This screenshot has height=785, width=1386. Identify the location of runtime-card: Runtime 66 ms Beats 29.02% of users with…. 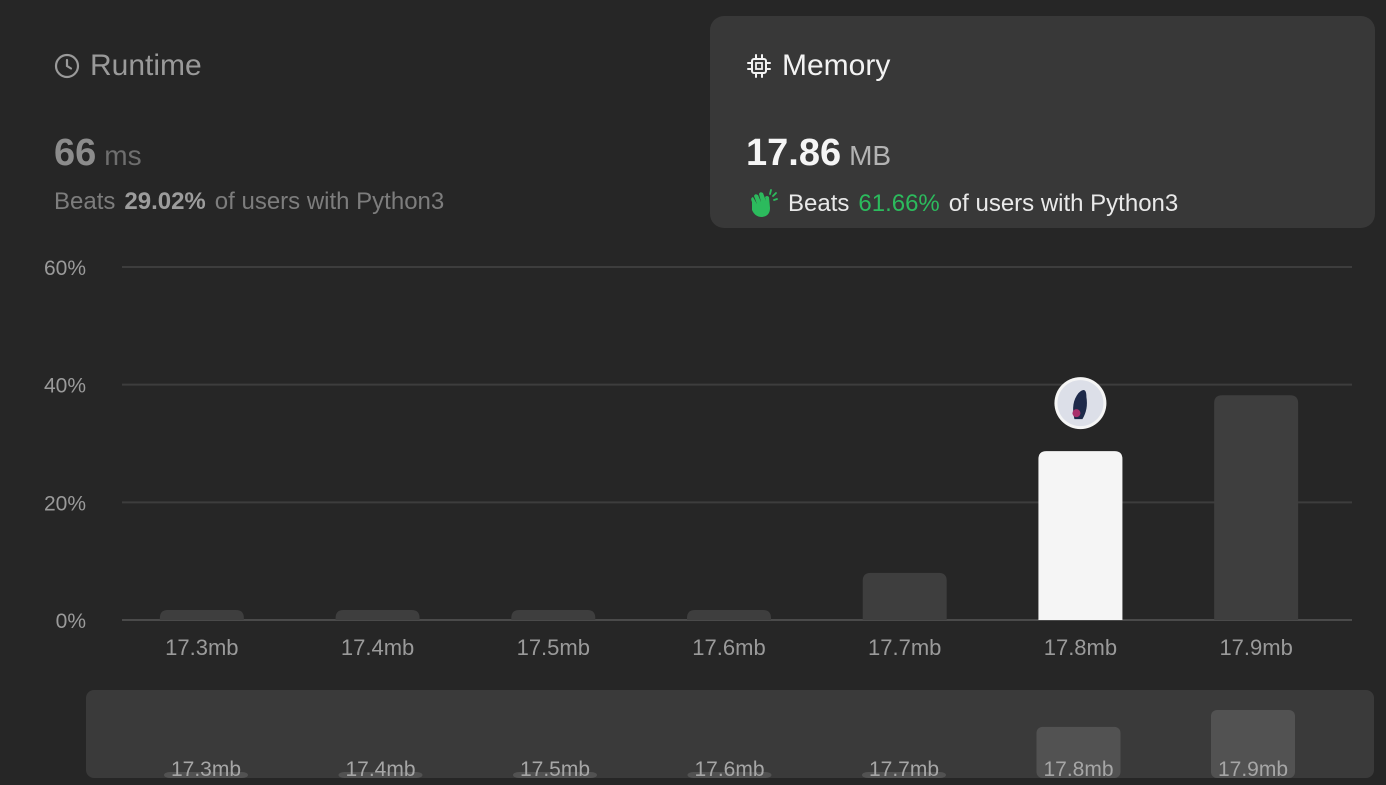
(354, 122).